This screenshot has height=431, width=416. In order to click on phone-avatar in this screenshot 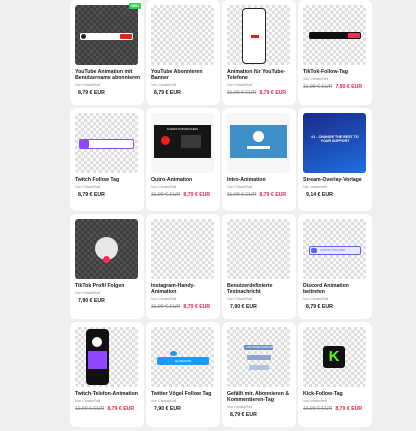, I will do `click(97, 342)`.